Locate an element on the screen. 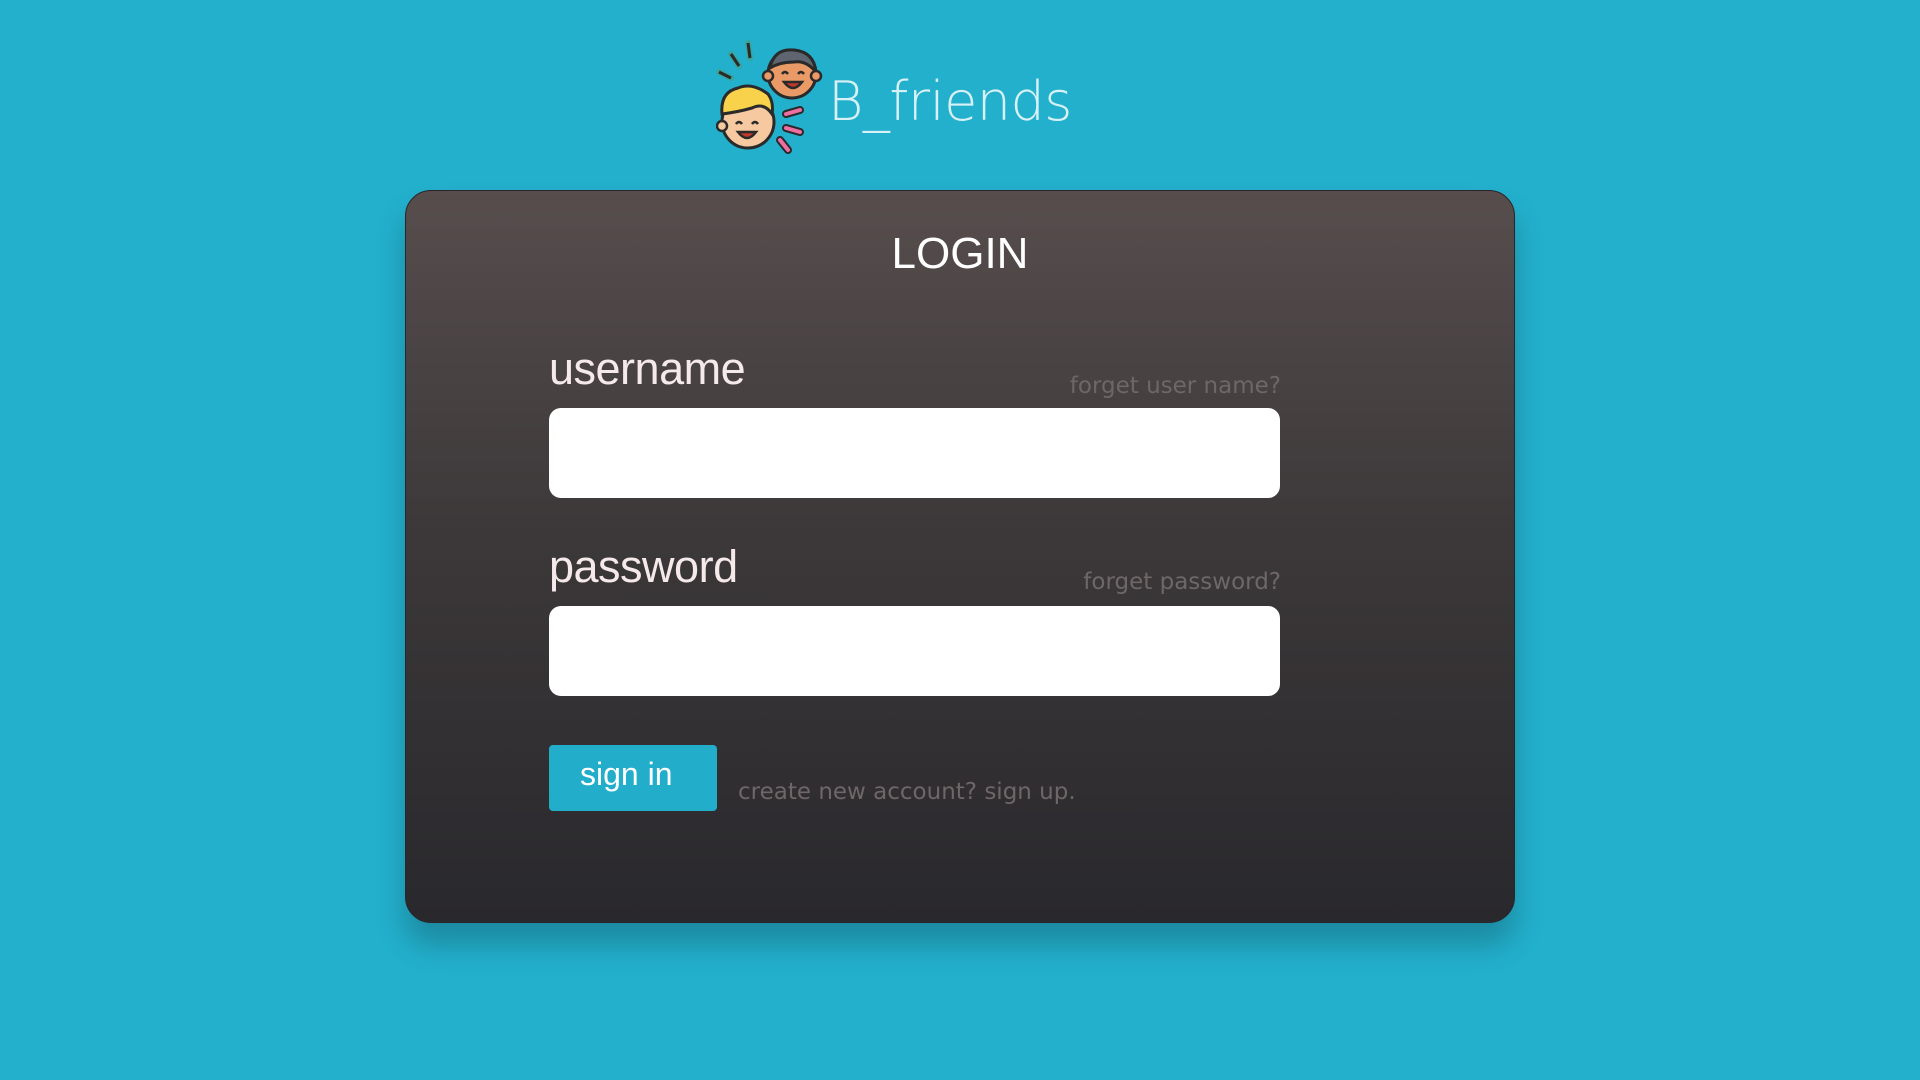 The image size is (1920, 1080). password-label: password is located at coordinates (643, 566).